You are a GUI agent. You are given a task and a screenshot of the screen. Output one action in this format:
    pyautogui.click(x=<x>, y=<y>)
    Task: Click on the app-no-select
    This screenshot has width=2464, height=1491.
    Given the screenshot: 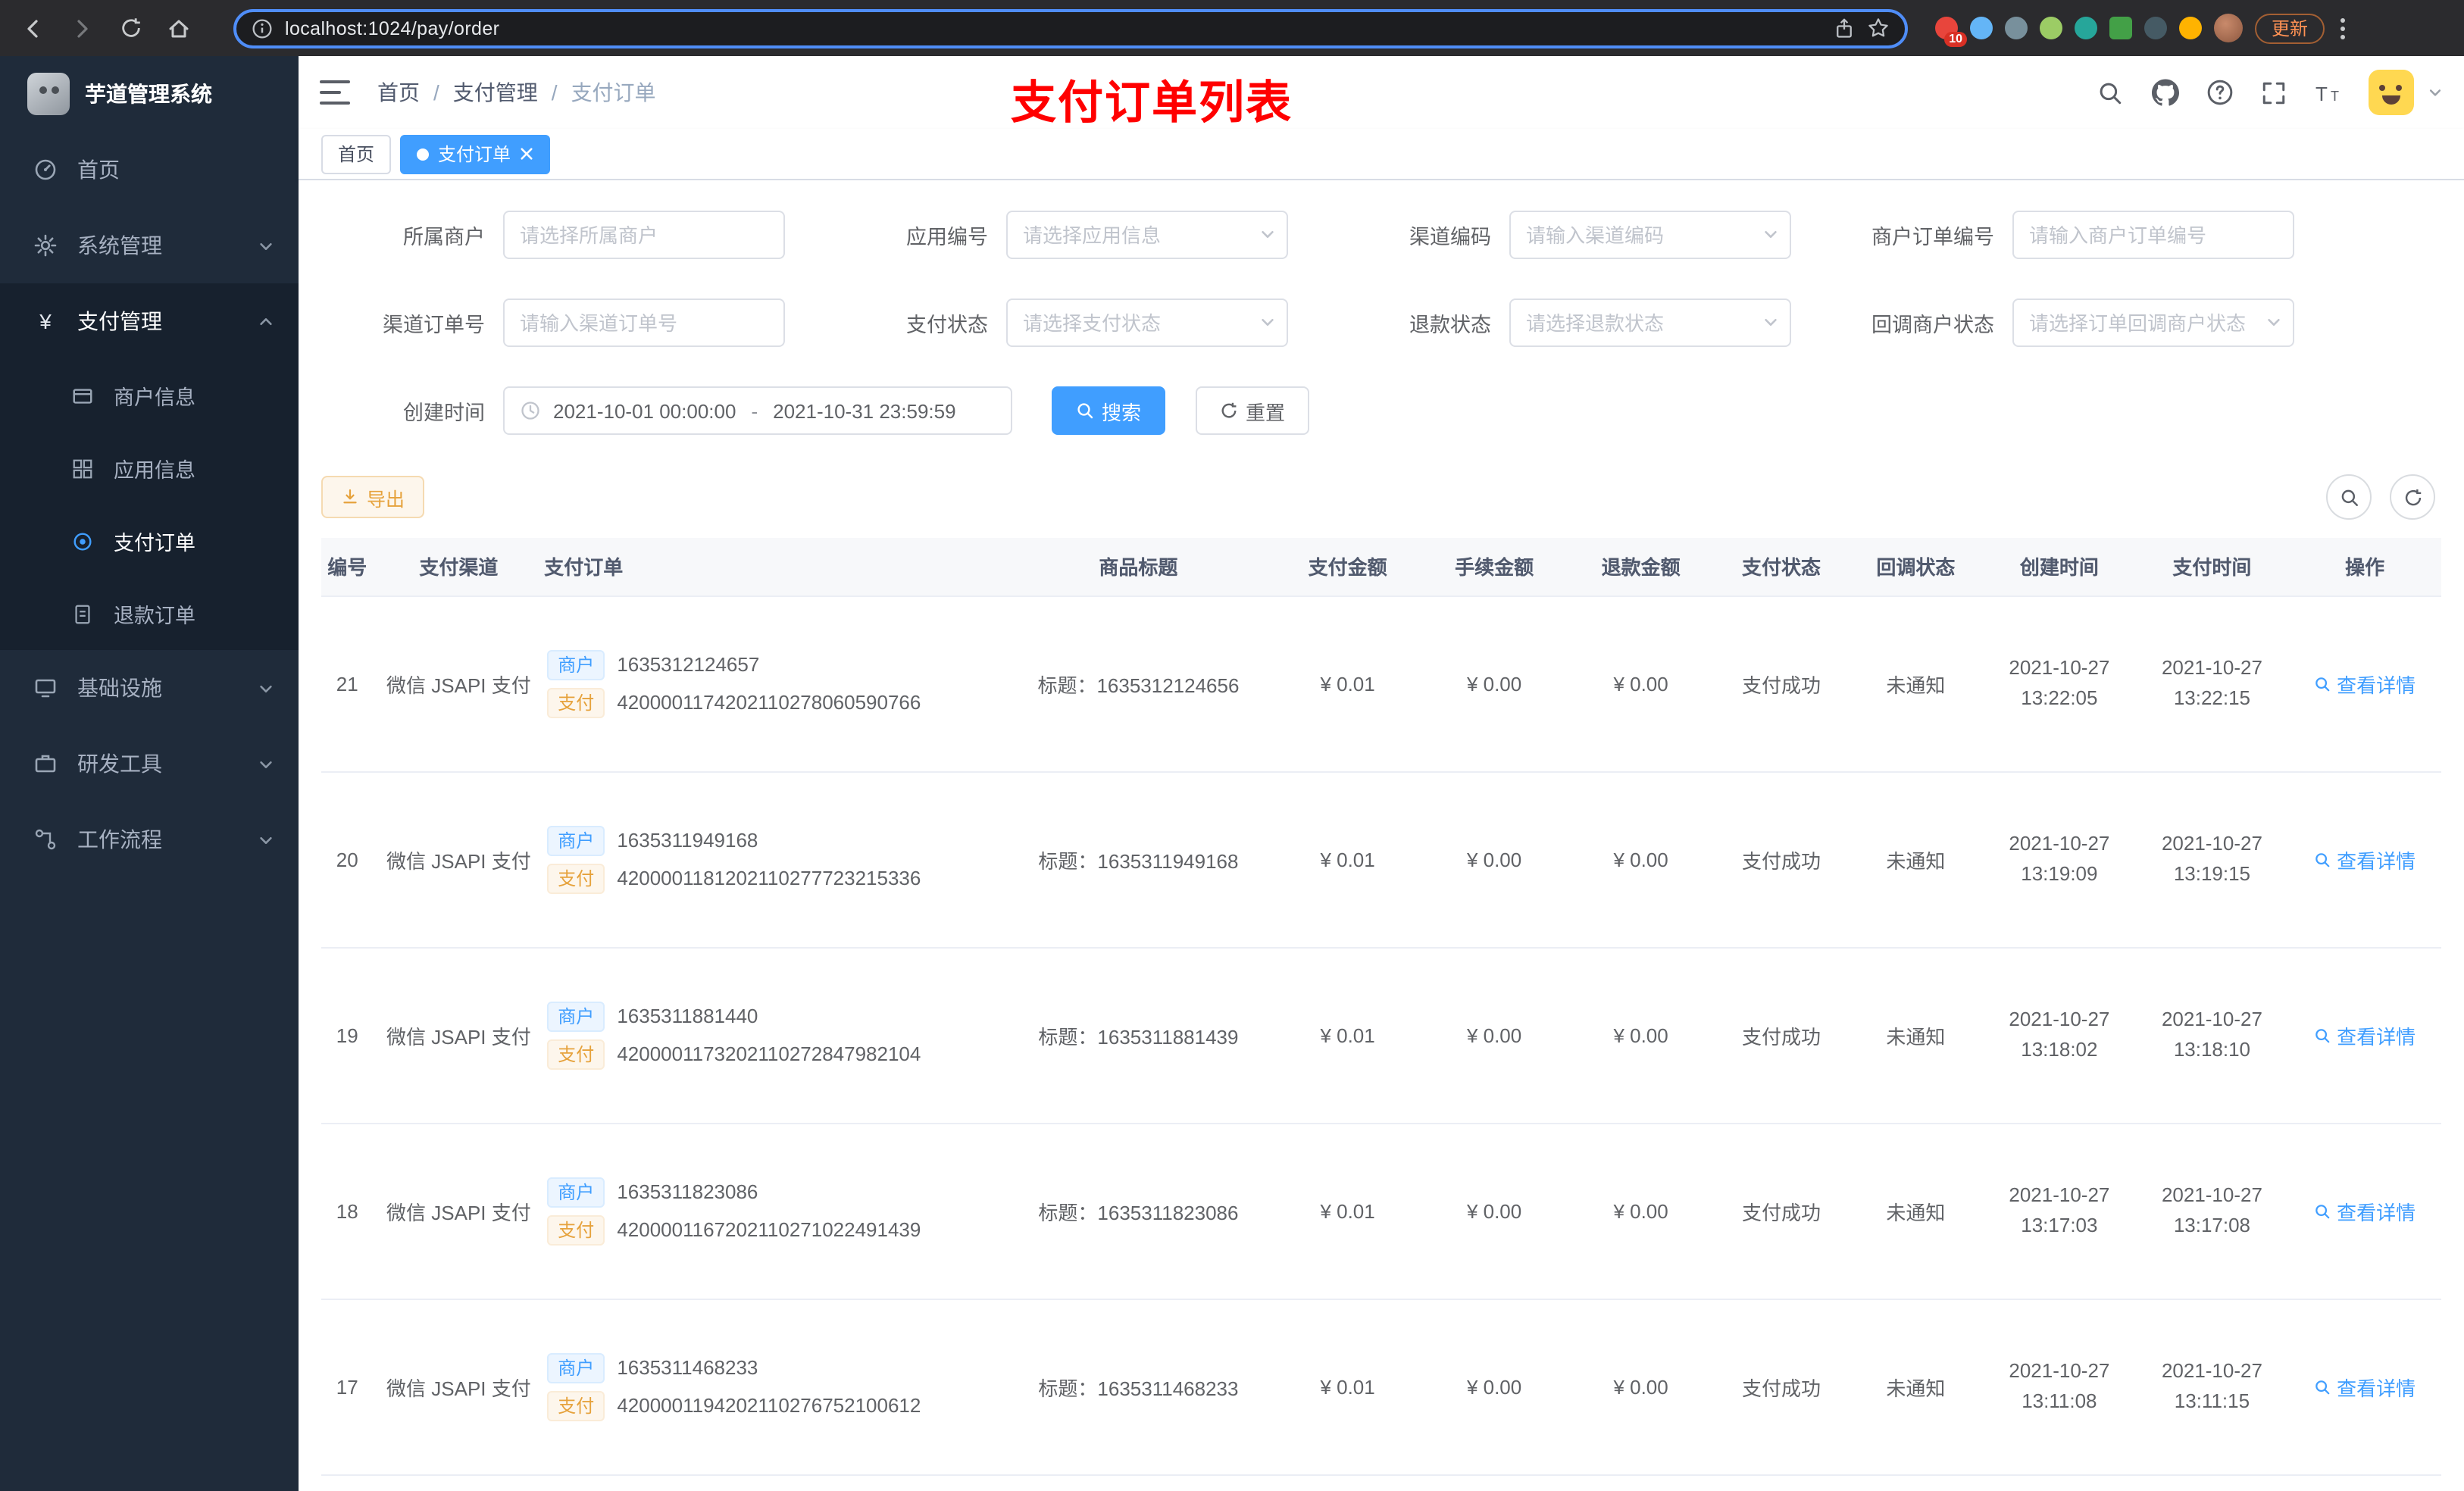 What is the action you would take?
    pyautogui.click(x=1147, y=235)
    